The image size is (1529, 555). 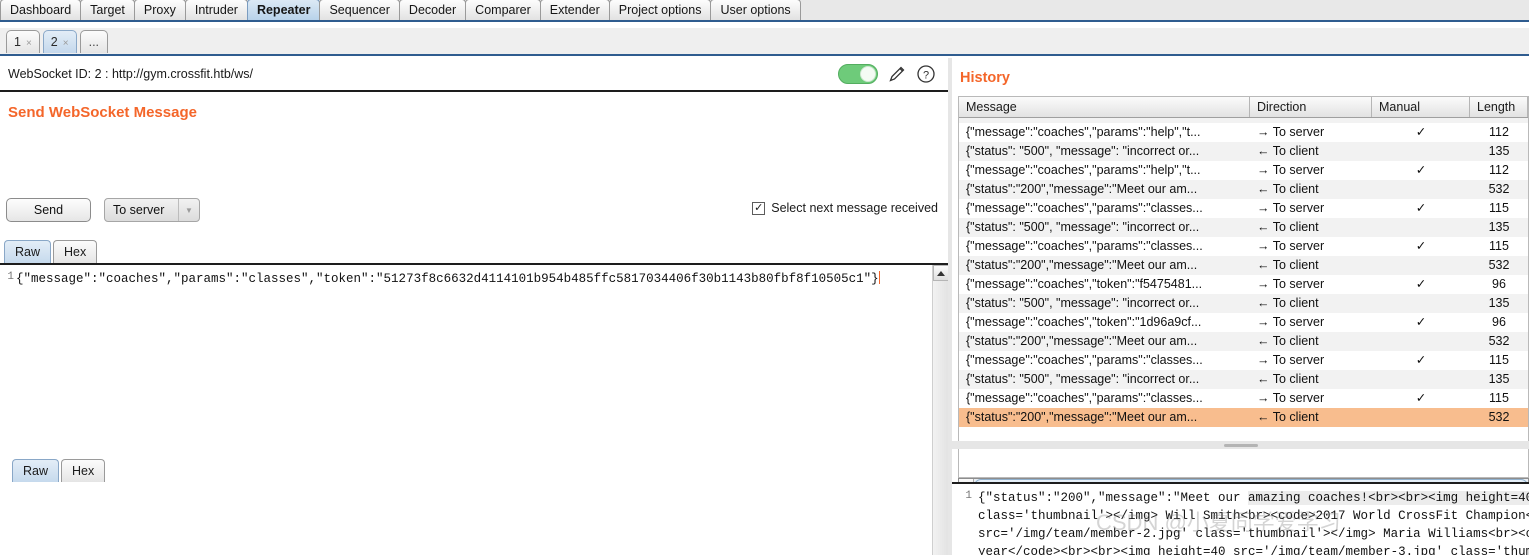 I want to click on main-tab-dashboard: Dashboard, so click(x=41, y=10).